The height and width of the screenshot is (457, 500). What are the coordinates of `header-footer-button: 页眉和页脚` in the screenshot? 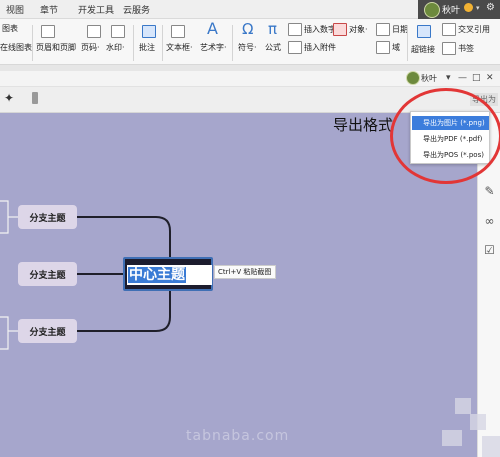 It's located at (56, 47).